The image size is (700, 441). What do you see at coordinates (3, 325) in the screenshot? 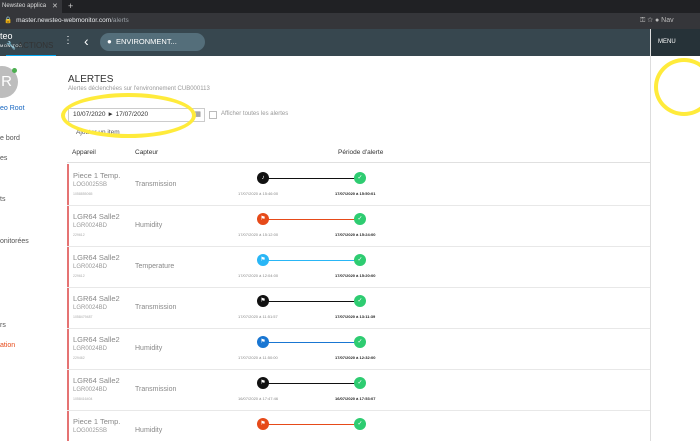
I see `sidebar-item-rs: rs` at bounding box center [3, 325].